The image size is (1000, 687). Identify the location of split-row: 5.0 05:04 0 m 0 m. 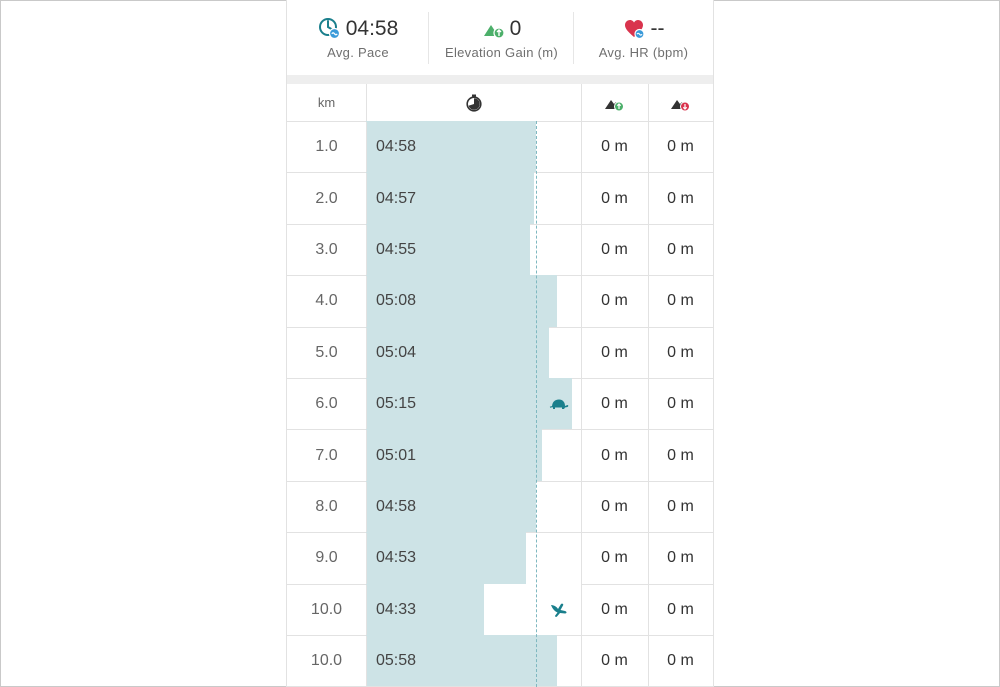
(500, 352).